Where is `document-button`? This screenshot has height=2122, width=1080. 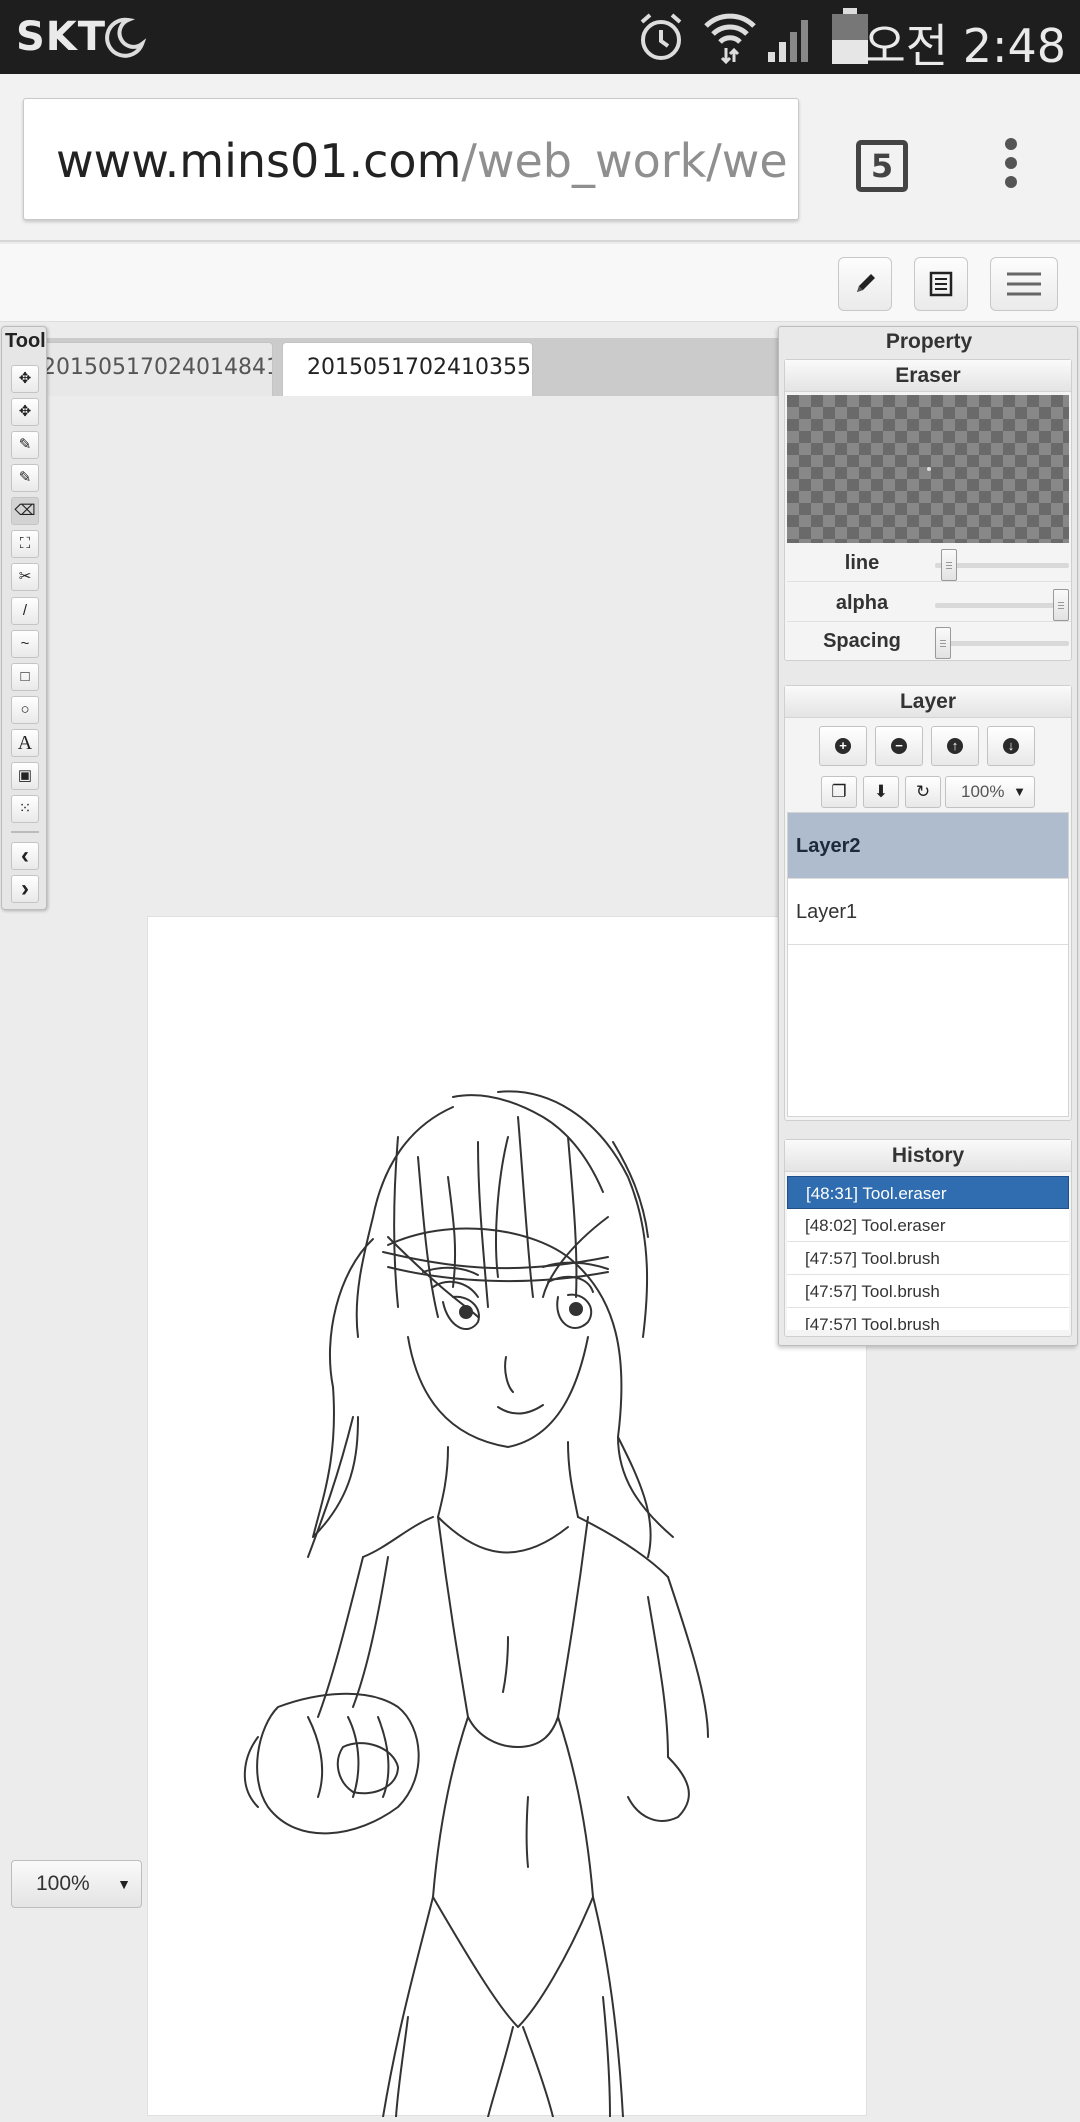 document-button is located at coordinates (941, 284).